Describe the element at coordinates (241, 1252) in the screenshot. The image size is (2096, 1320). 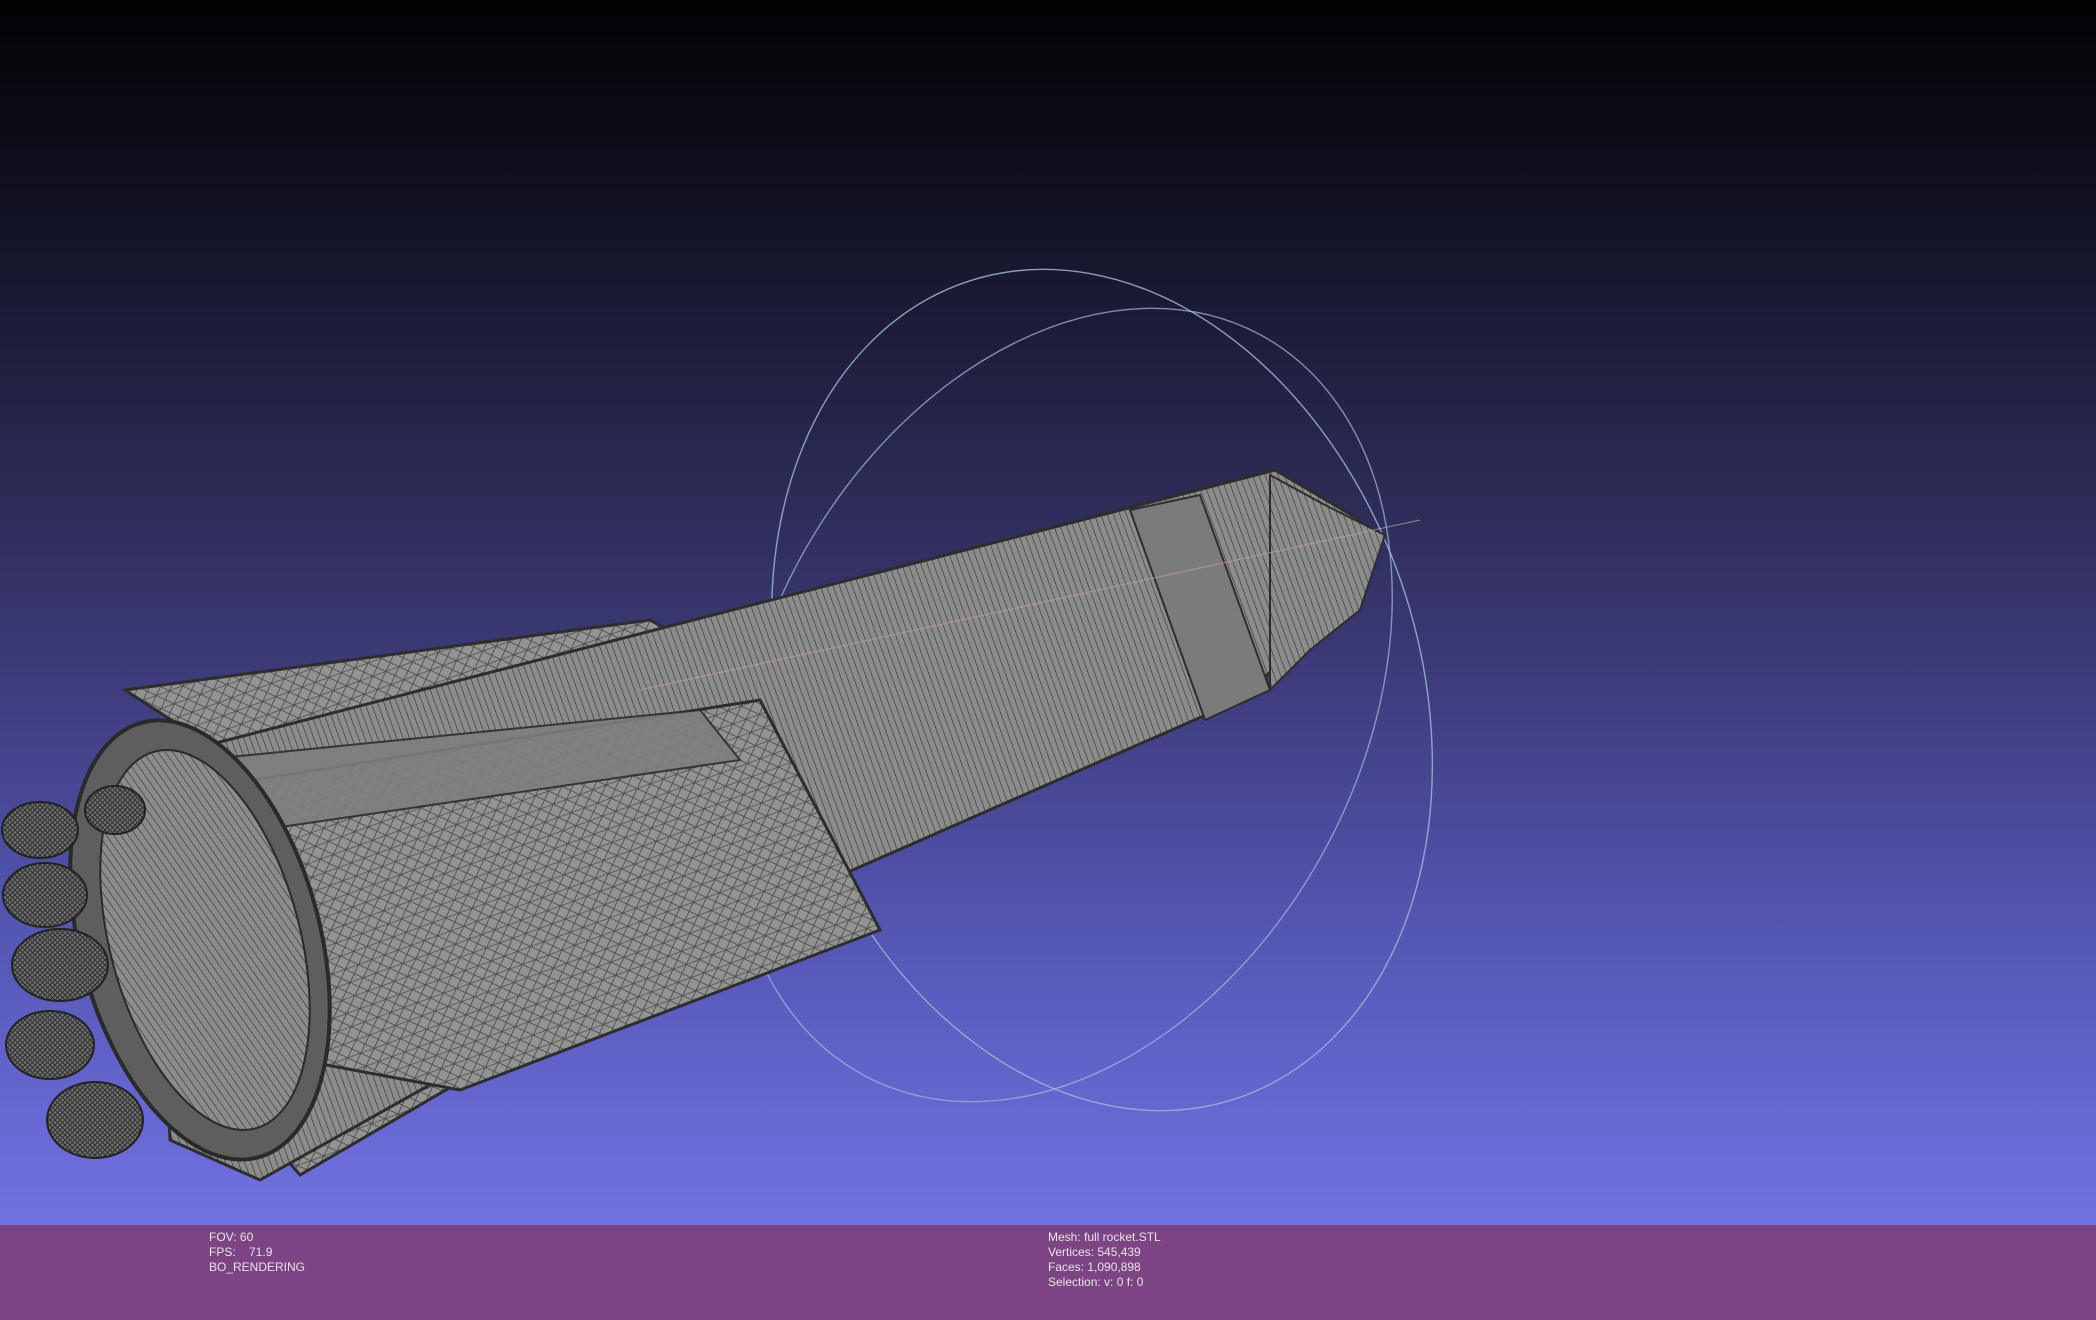
I see `fps-label: FPS: 71.9` at that location.